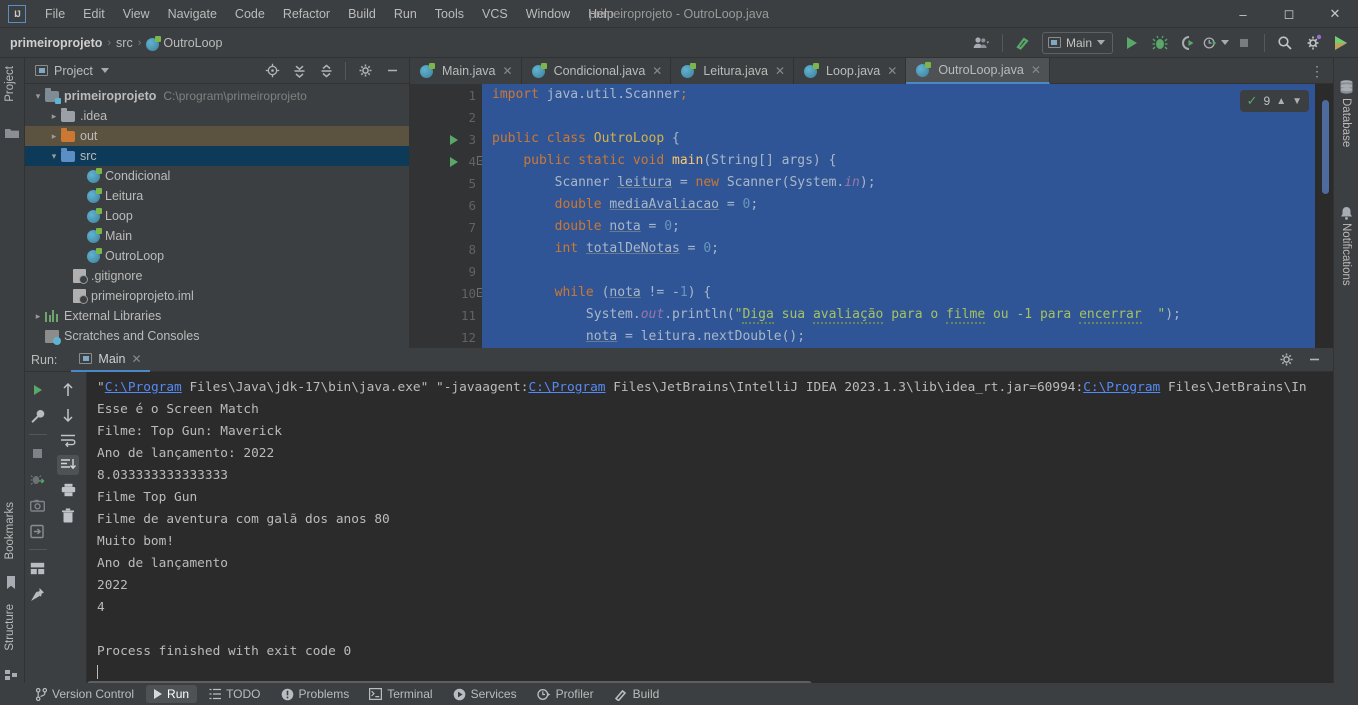  I want to click on trash-icon, so click(68, 515).